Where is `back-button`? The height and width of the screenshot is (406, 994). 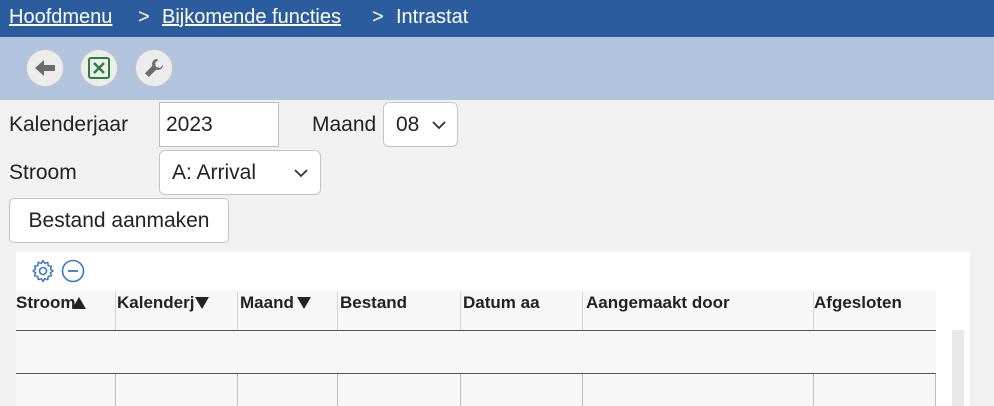
back-button is located at coordinates (45, 68).